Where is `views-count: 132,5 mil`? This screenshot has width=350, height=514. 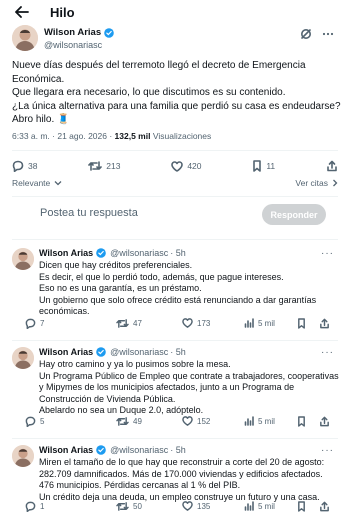
views-count: 132,5 mil is located at coordinates (132, 136).